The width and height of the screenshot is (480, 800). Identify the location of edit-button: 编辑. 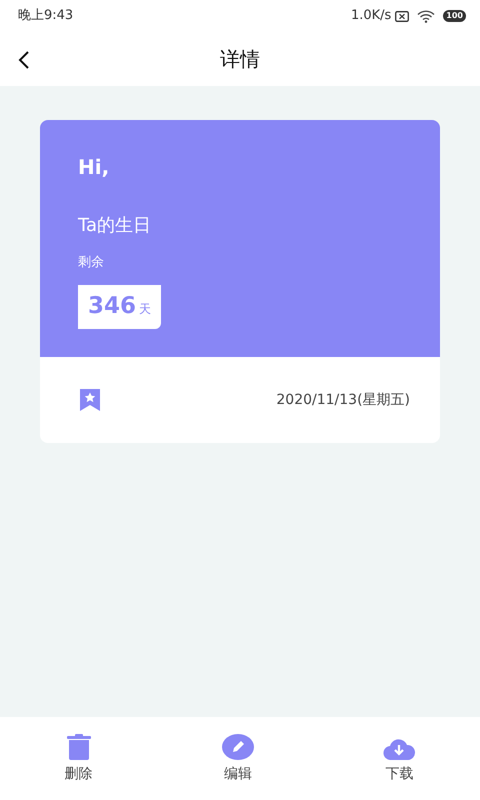
(238, 758).